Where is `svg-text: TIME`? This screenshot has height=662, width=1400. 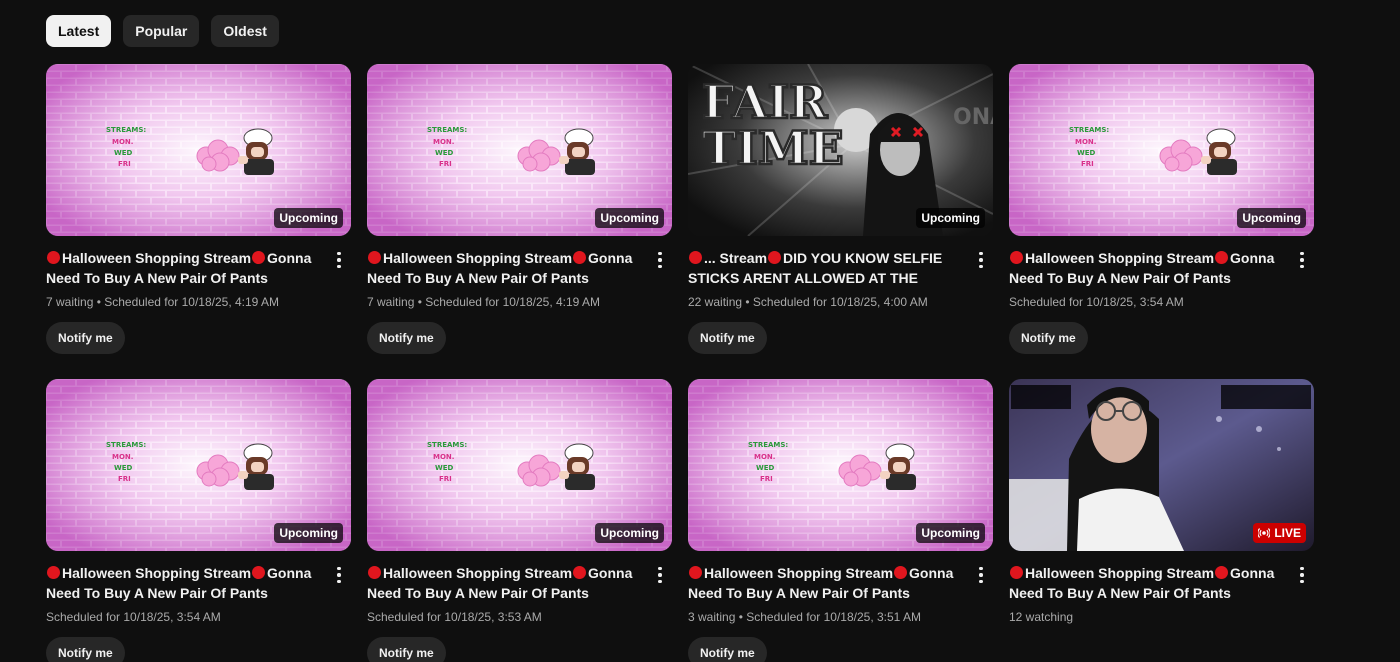
svg-text: TIME is located at coordinates (773, 148).